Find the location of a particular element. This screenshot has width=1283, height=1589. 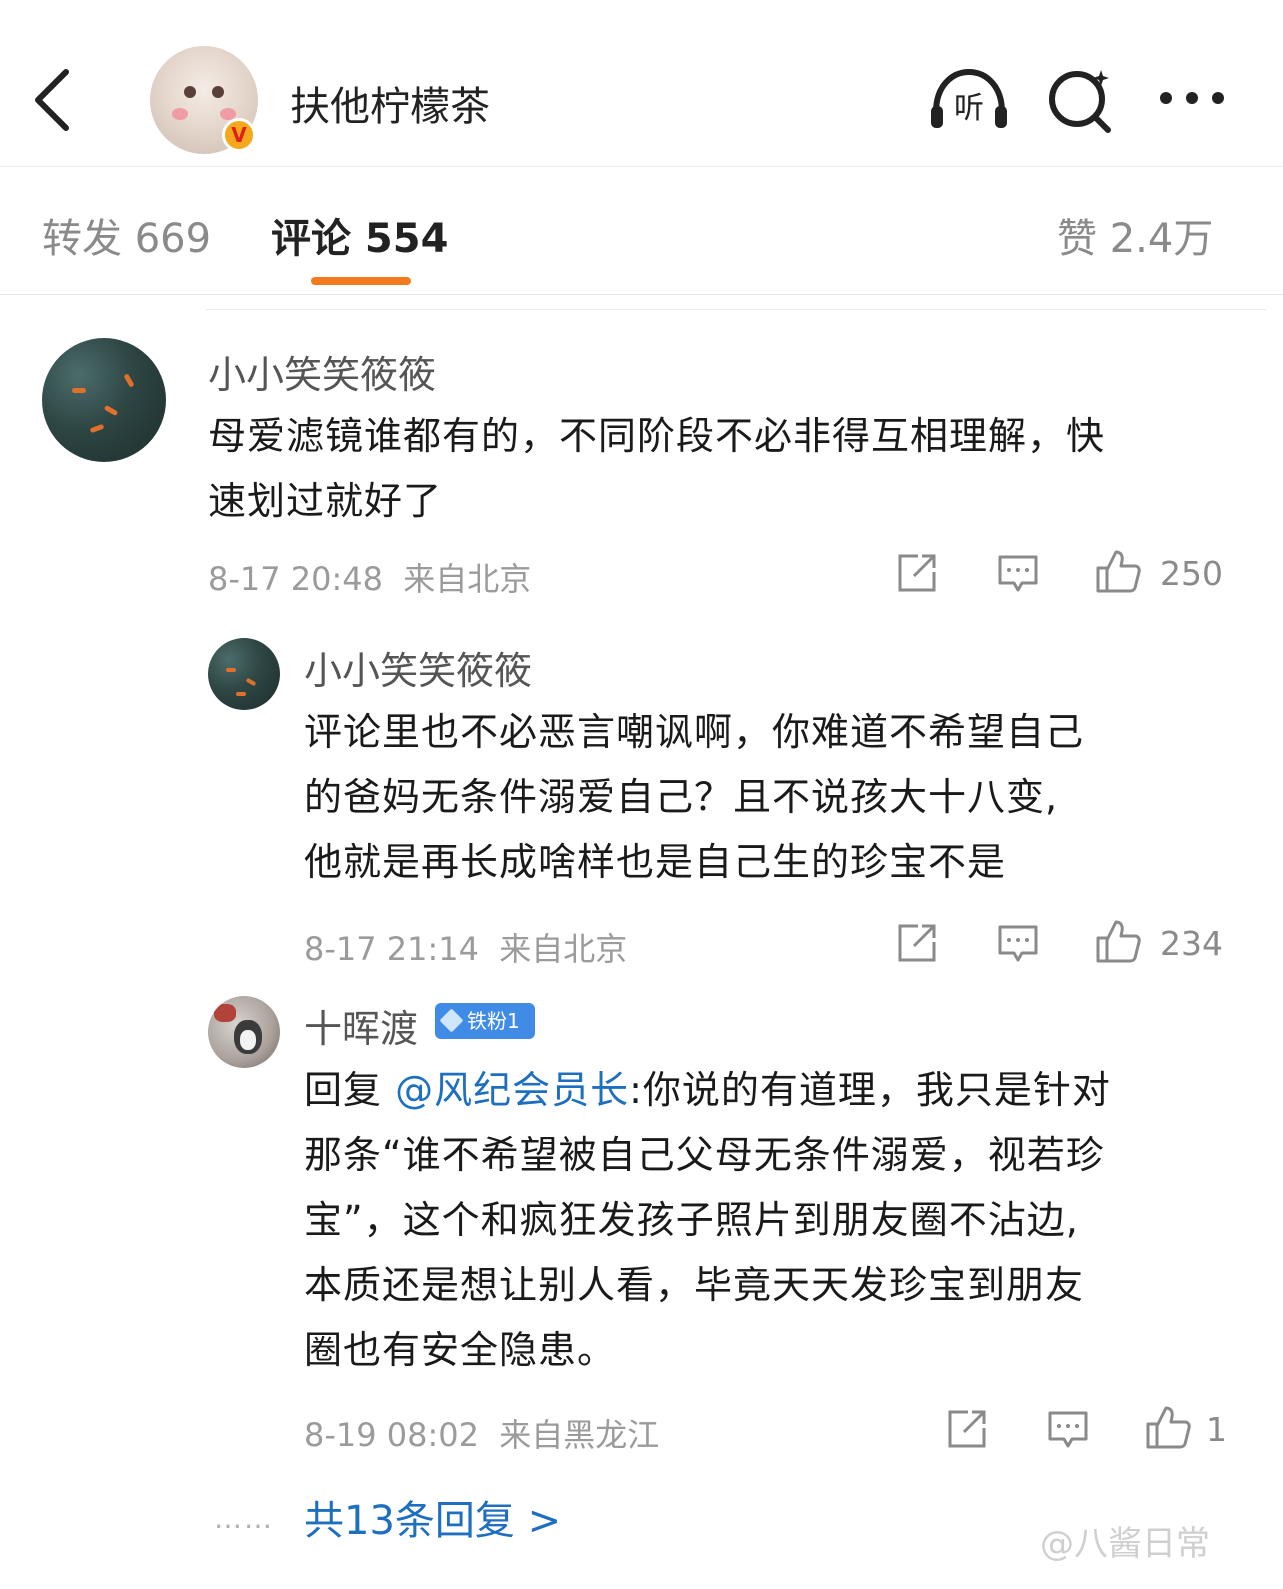

listen-icon: 听 is located at coordinates (969, 99).